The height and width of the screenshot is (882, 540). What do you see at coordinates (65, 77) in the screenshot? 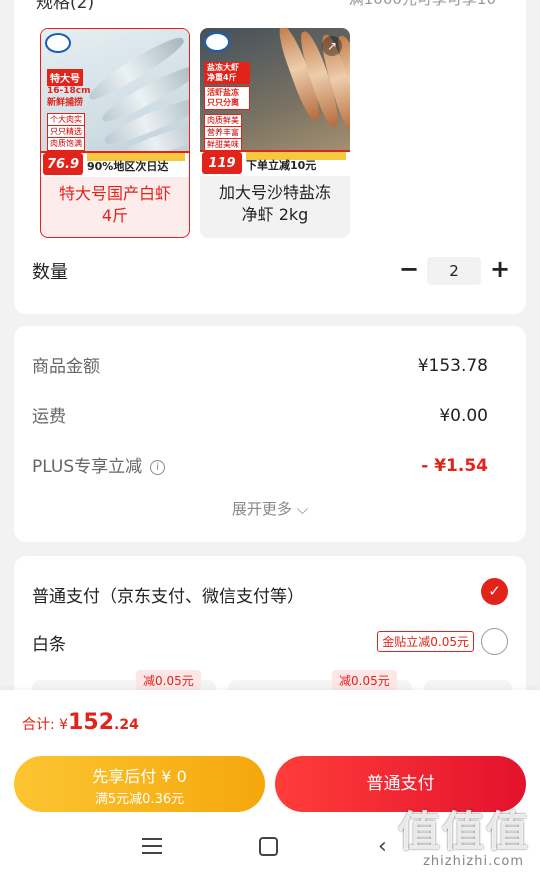
I see `size-badge: 特大号` at bounding box center [65, 77].